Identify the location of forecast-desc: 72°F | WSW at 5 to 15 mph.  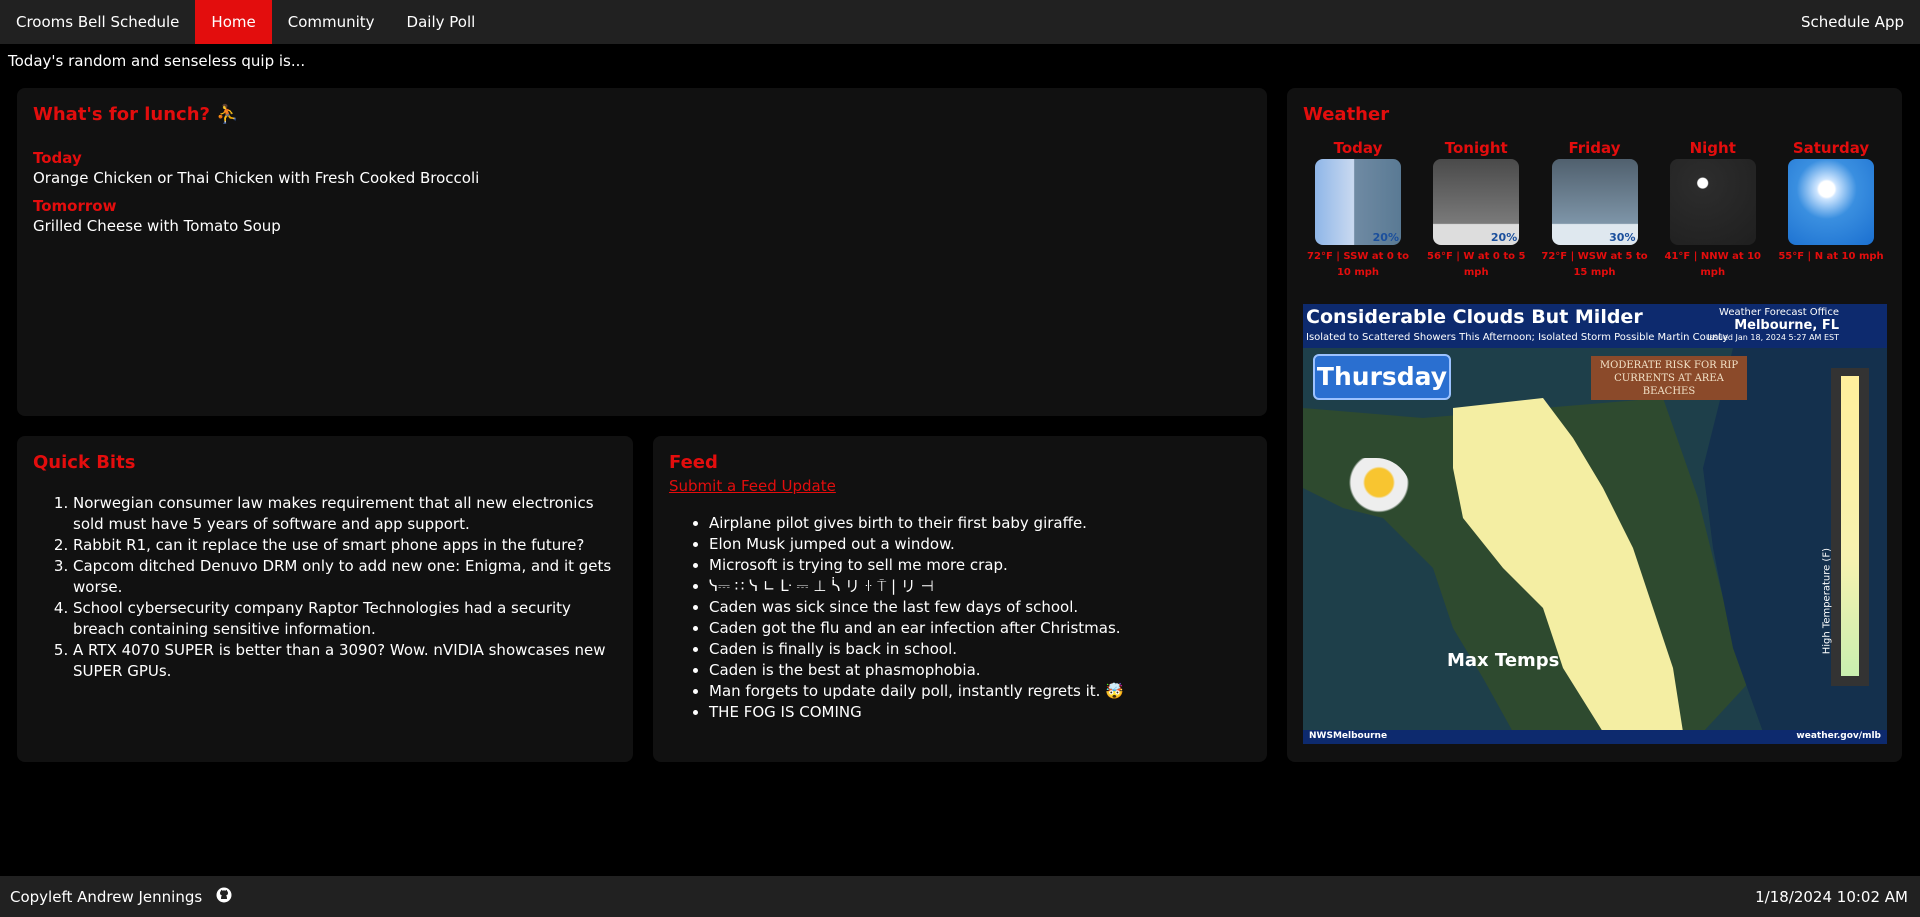
(1594, 264).